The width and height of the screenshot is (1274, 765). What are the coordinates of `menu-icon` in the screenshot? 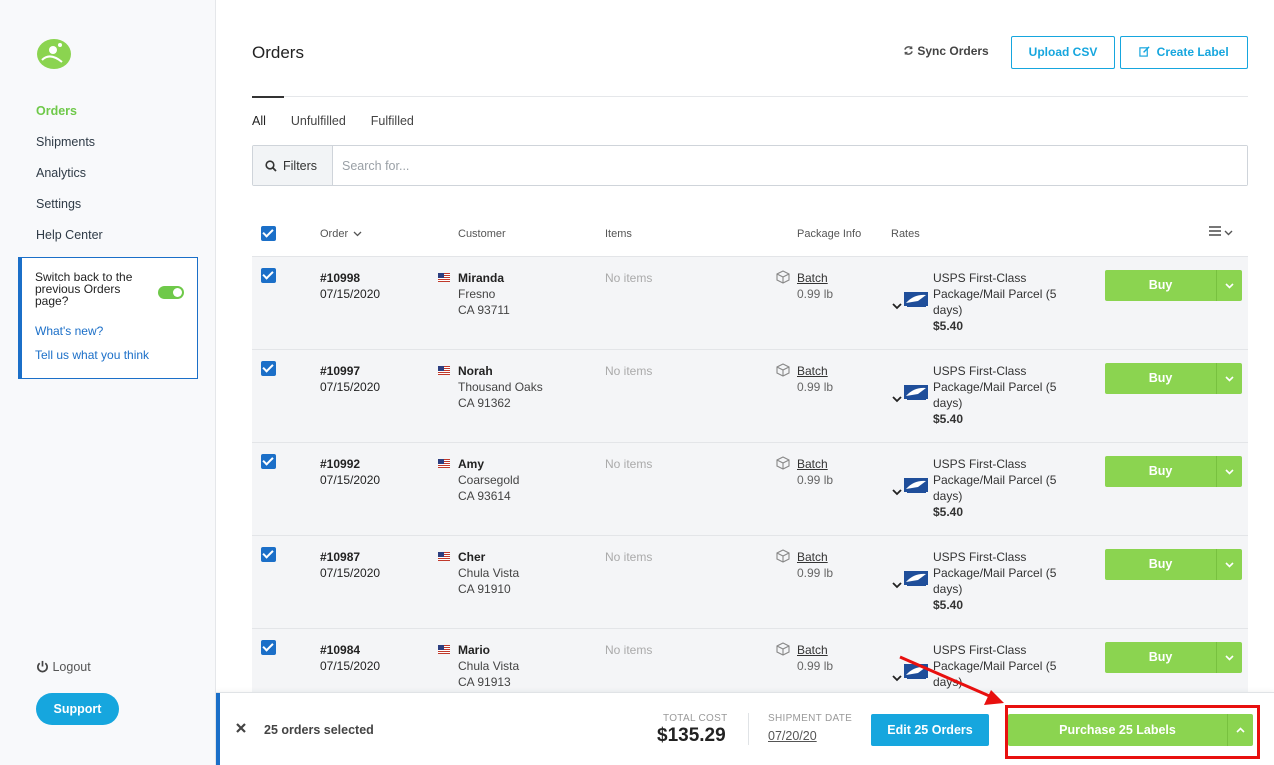 It's located at (1215, 231).